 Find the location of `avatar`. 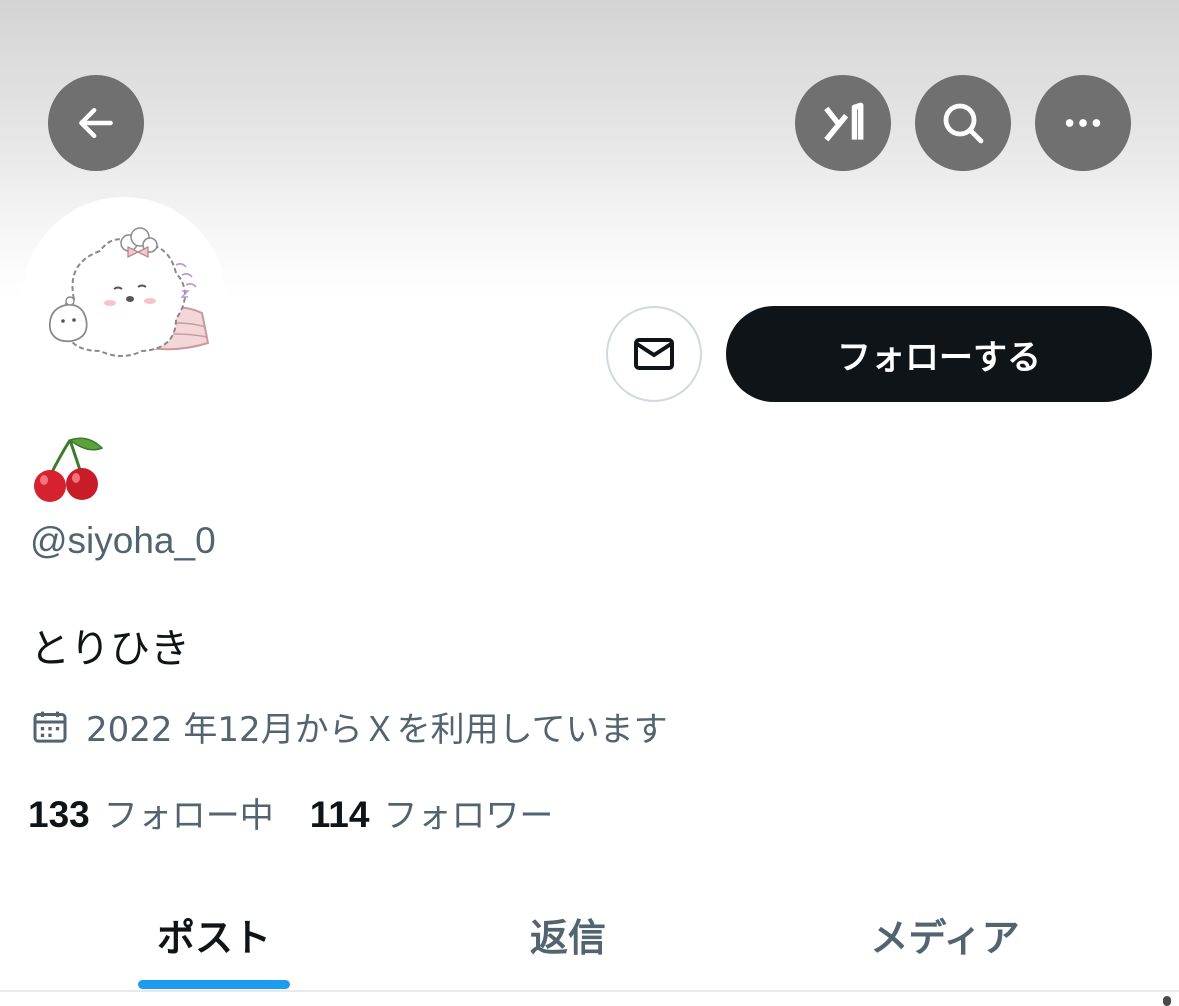

avatar is located at coordinates (124, 299).